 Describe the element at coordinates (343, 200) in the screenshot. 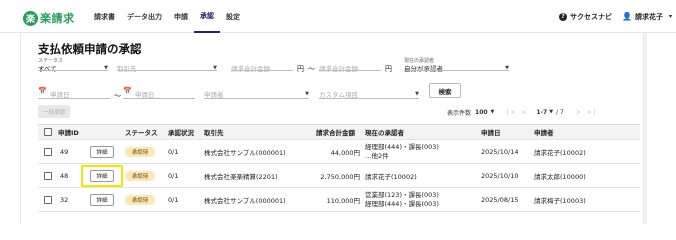

I see `row-amount: 110,000円` at that location.